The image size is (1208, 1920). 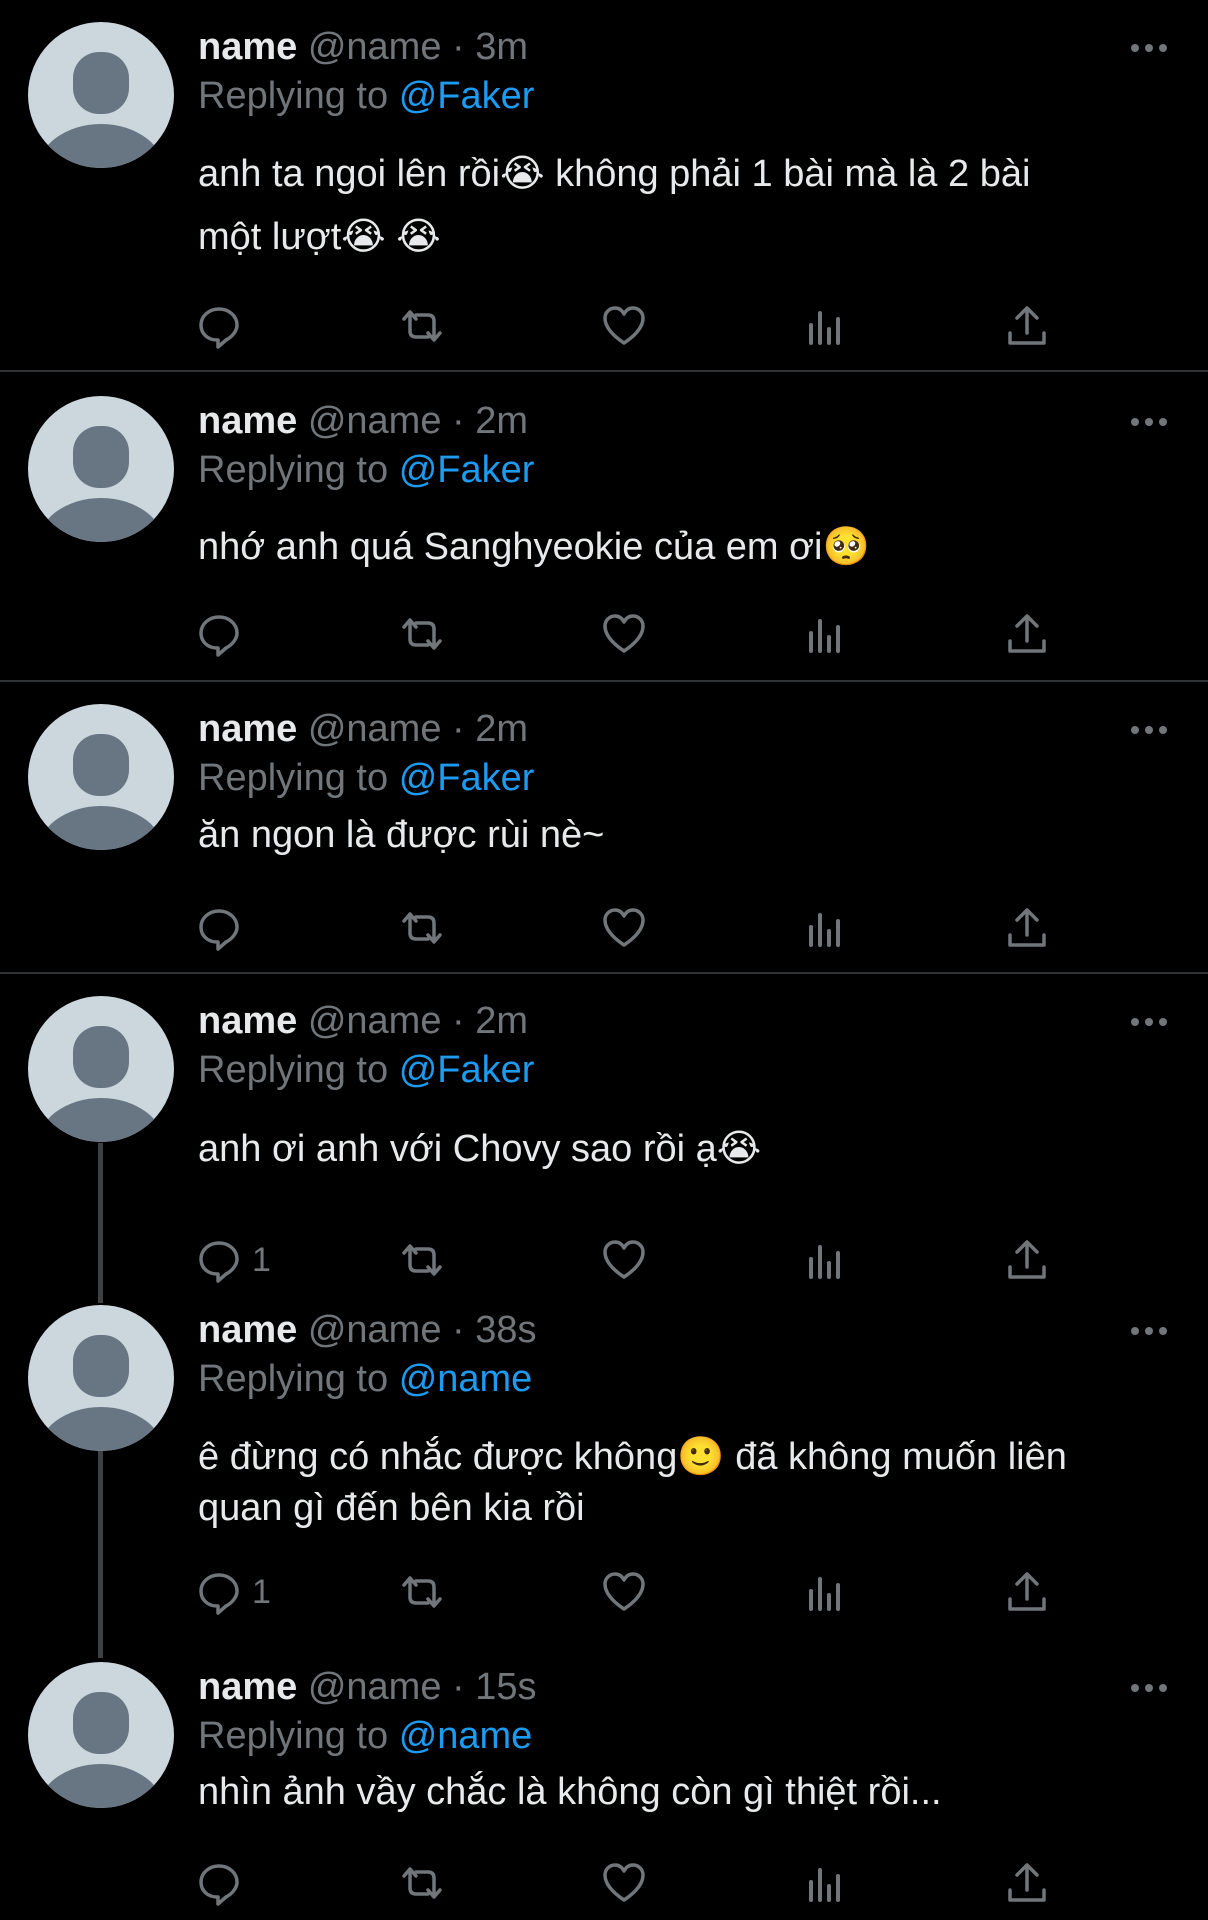 I want to click on timestamp: 15s, so click(x=505, y=1687).